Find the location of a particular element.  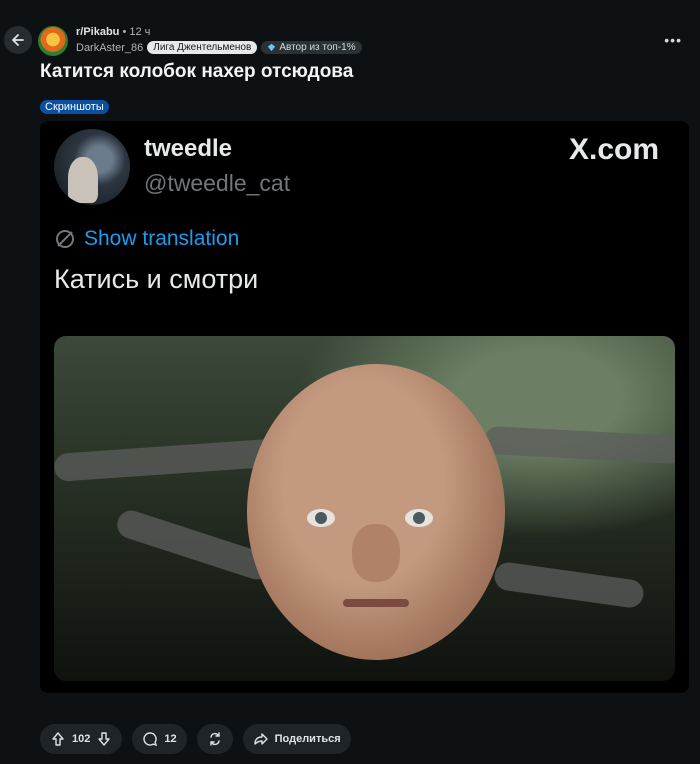

tweet-text: Катись и смотри is located at coordinates (156, 279).